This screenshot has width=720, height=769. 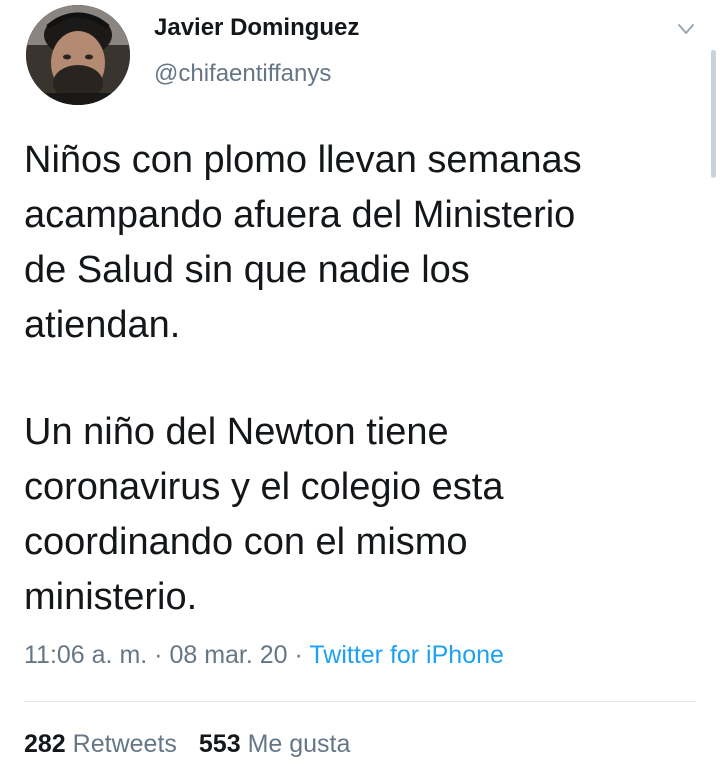 I want to click on tweet-time: 11:06 a. m., so click(x=85, y=655).